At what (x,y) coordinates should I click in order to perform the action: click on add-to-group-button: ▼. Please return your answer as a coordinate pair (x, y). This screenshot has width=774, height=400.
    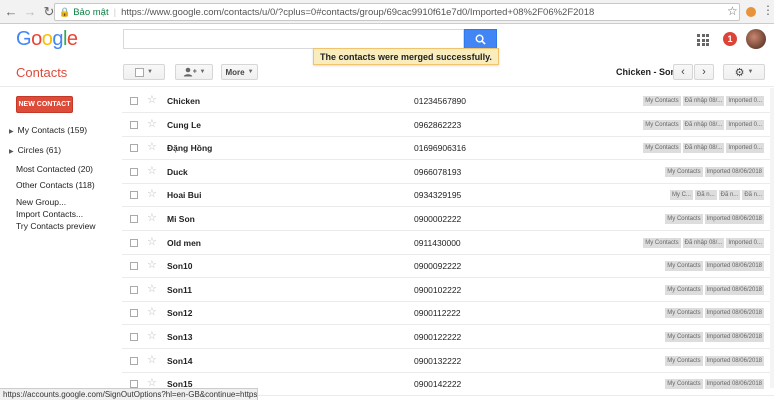
    Looking at the image, I should click on (194, 72).